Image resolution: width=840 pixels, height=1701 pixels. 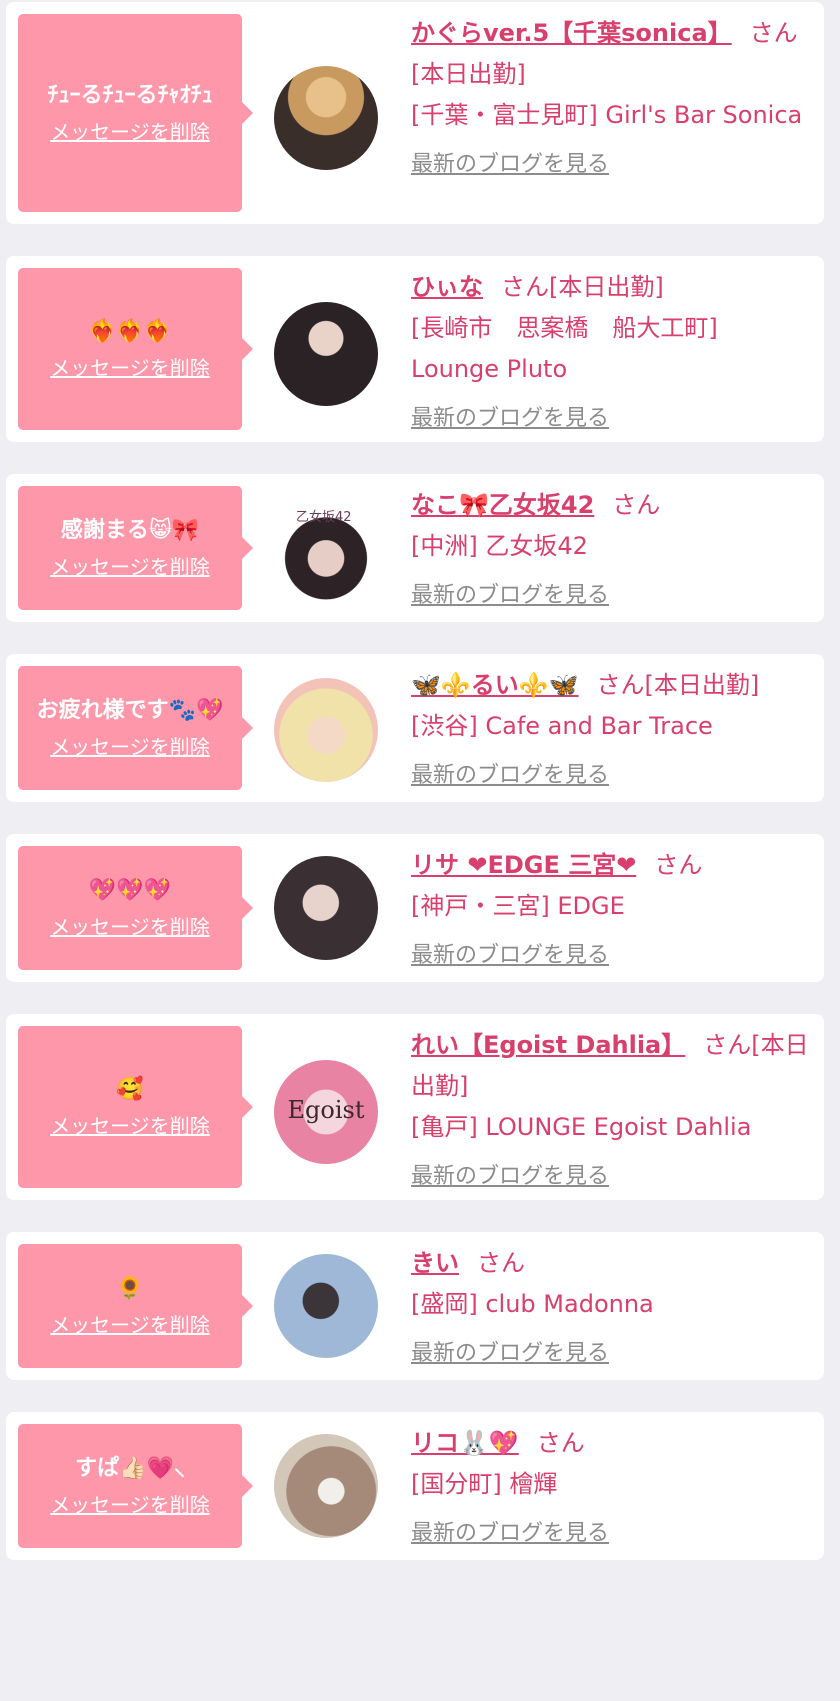 I want to click on avatar: Egoist, so click(x=326, y=1112).